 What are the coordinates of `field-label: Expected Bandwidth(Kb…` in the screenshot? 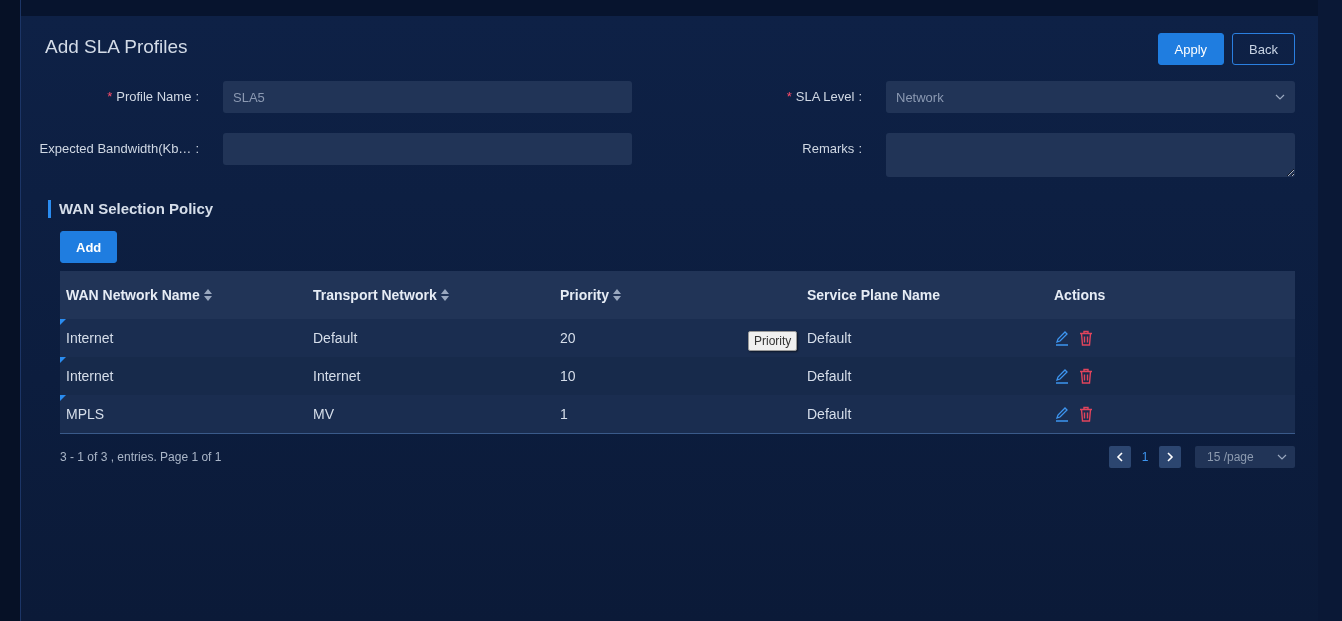 It's located at (115, 148).